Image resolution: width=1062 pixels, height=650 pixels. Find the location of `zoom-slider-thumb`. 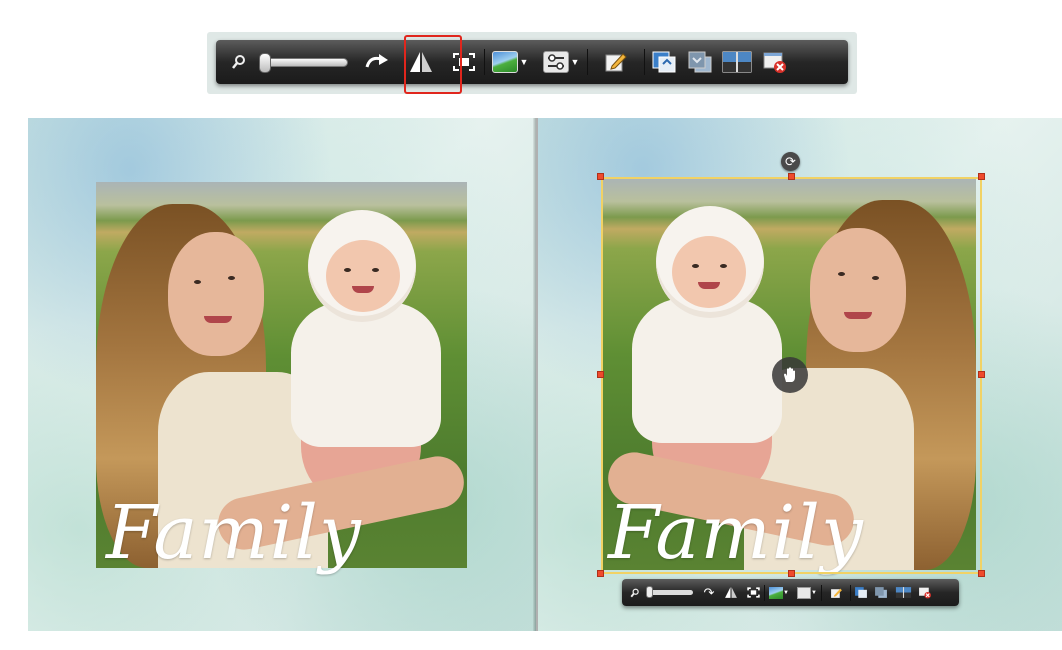

zoom-slider-thumb is located at coordinates (265, 62).